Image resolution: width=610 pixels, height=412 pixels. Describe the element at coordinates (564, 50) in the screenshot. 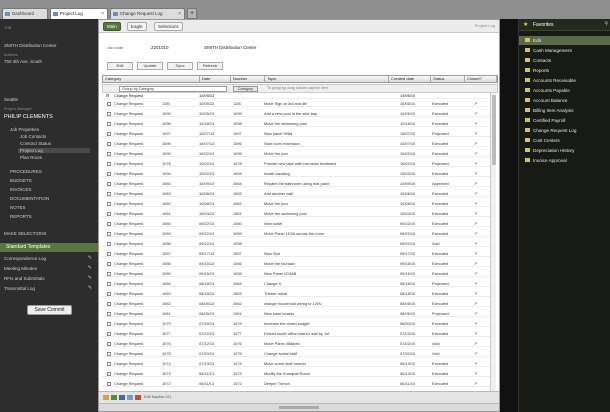

I see `favorite-item: Cash Management` at that location.